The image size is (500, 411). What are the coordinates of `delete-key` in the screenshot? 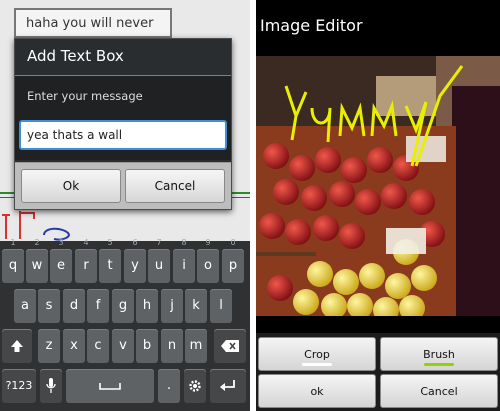 It's located at (230, 346).